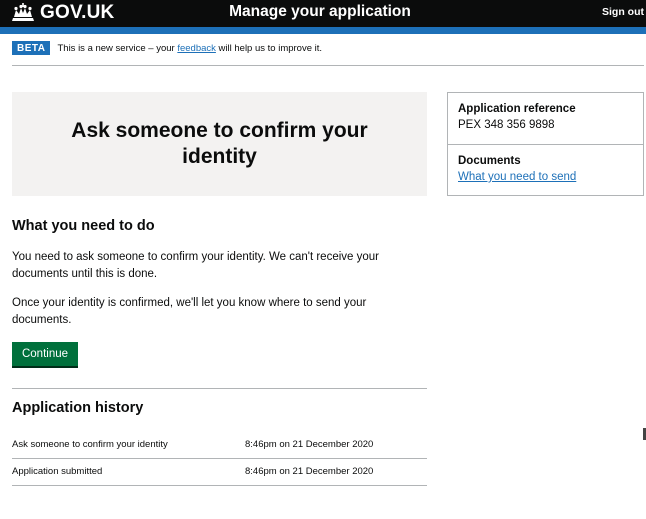  Describe the element at coordinates (78, 408) in the screenshot. I see `history-heading: Application history` at that location.